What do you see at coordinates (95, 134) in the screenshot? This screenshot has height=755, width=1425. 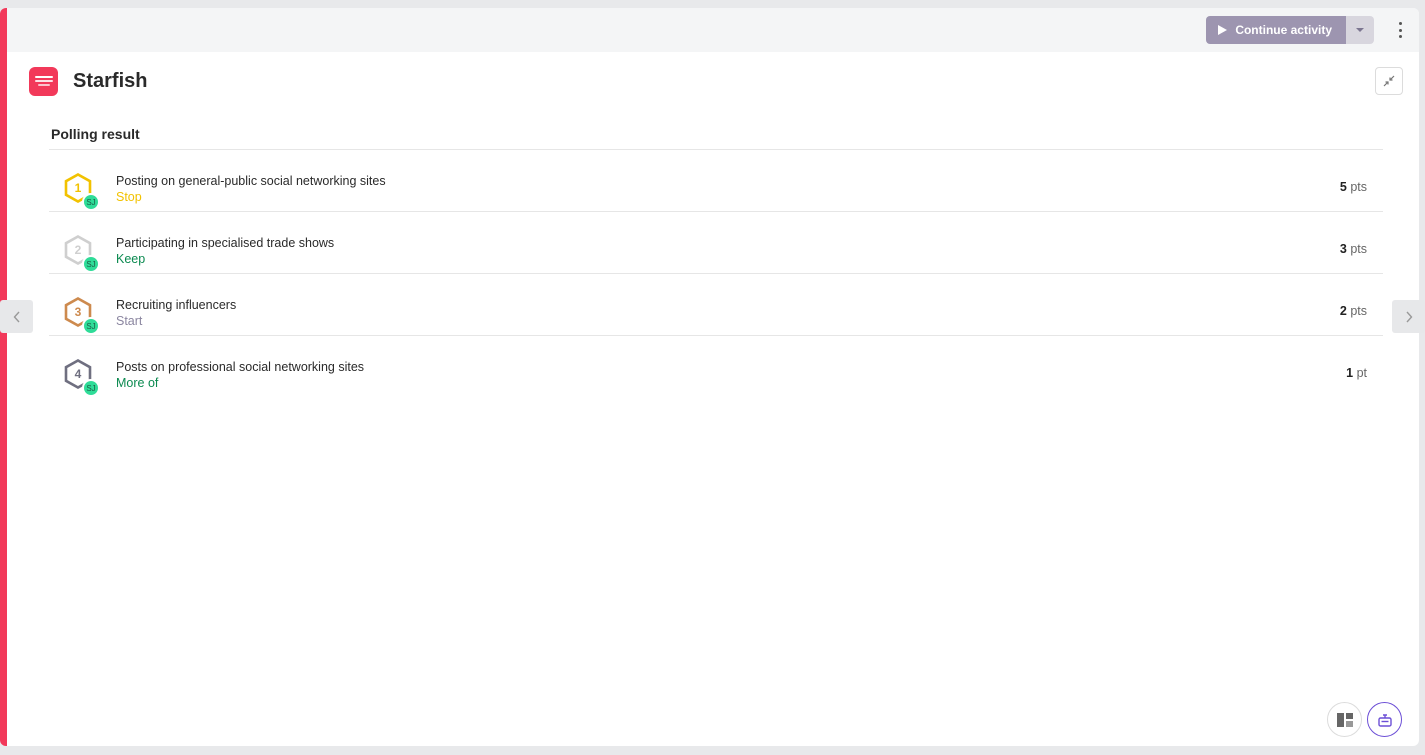 I see `section-title: Polling result` at bounding box center [95, 134].